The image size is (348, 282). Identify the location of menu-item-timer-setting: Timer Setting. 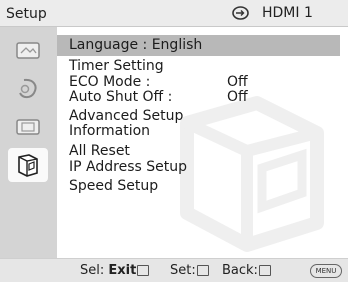
(116, 66).